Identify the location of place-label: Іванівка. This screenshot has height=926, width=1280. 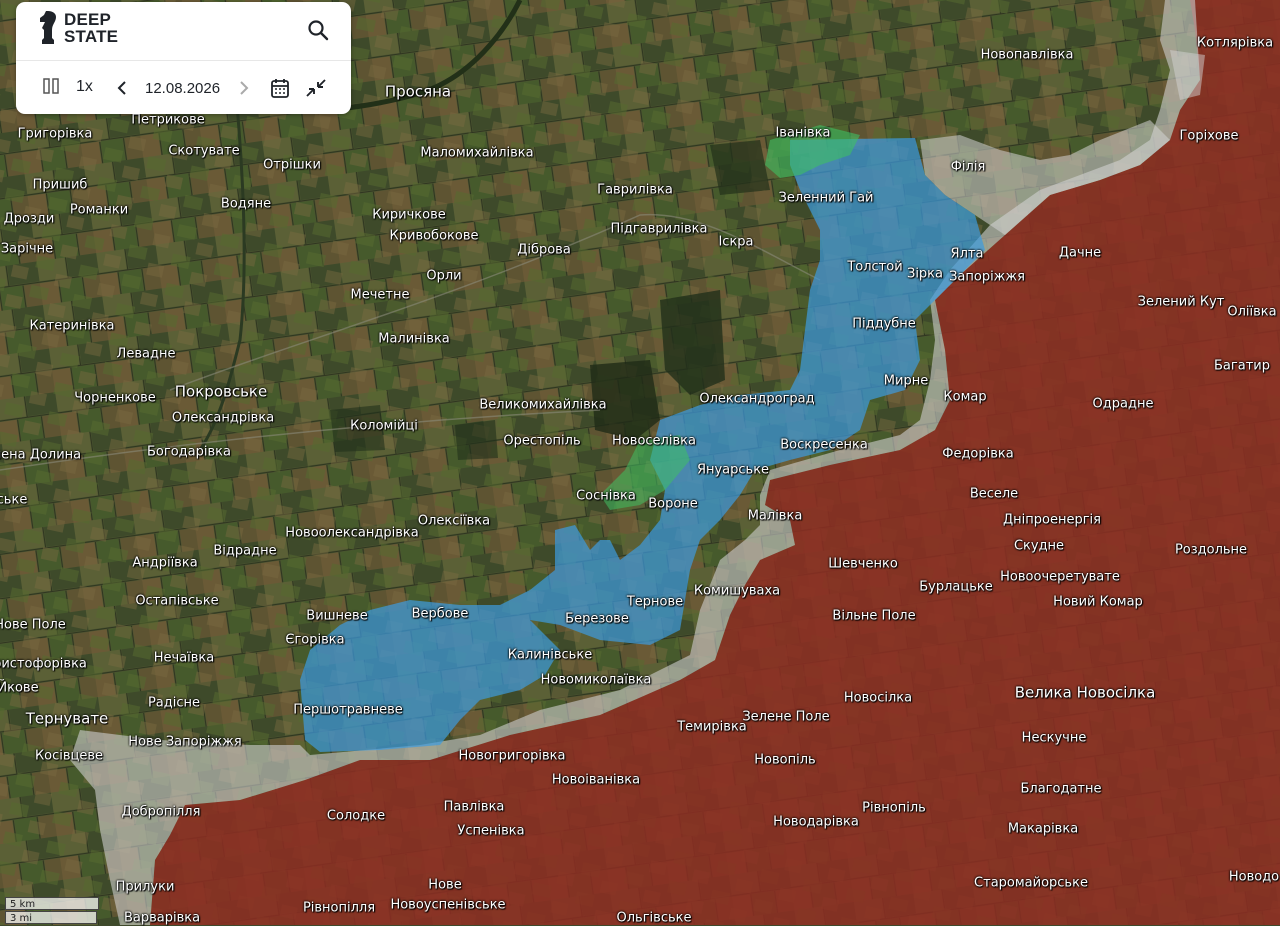
(803, 133).